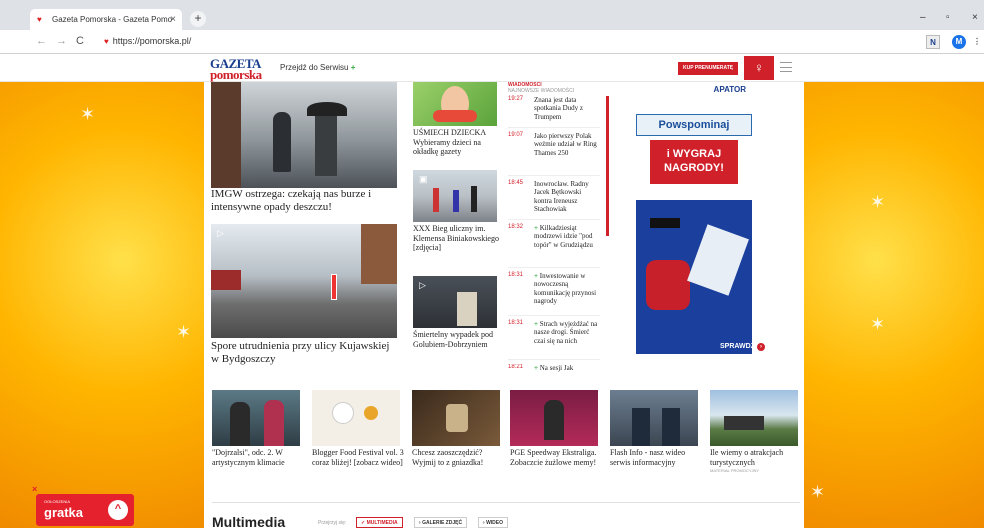  What do you see at coordinates (759, 68) in the screenshot?
I see `user-icon: ♀` at bounding box center [759, 68].